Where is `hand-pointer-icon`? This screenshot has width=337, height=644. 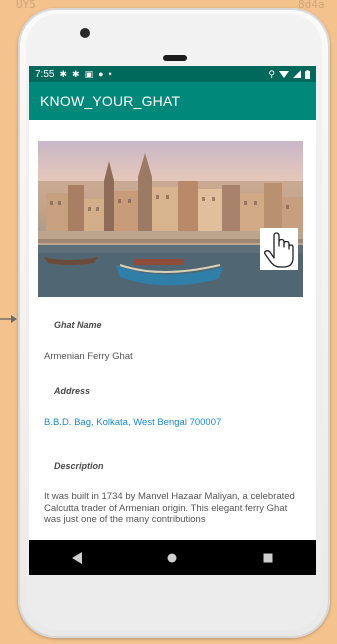 hand-pointer-icon is located at coordinates (279, 250).